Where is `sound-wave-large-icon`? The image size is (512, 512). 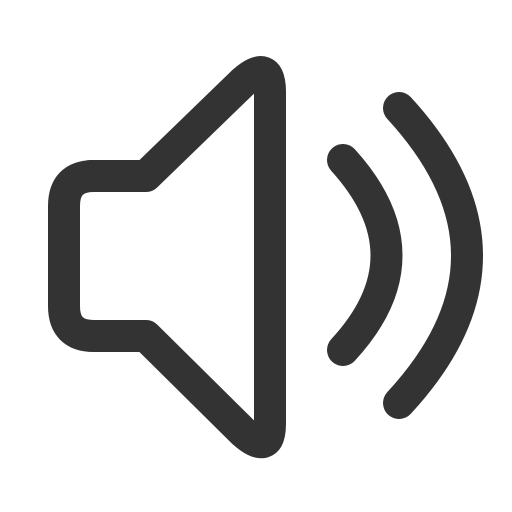 sound-wave-large-icon is located at coordinates (433, 255).